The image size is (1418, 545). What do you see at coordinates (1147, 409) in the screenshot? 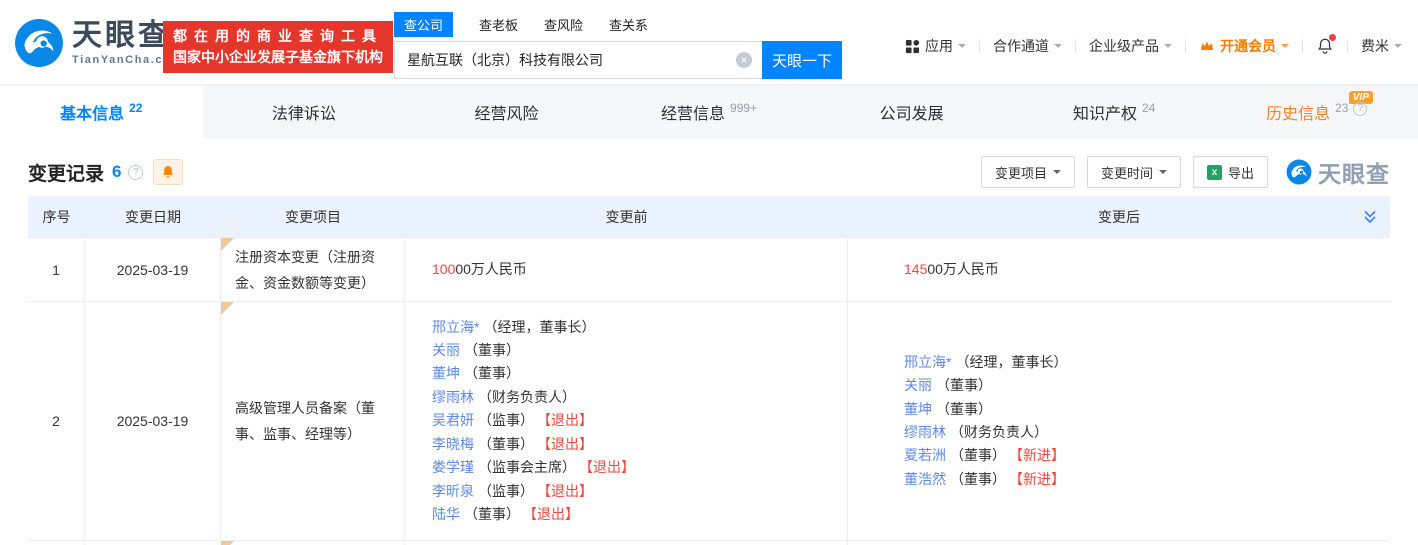
I see `member-line: 董坤 （董事）` at bounding box center [1147, 409].